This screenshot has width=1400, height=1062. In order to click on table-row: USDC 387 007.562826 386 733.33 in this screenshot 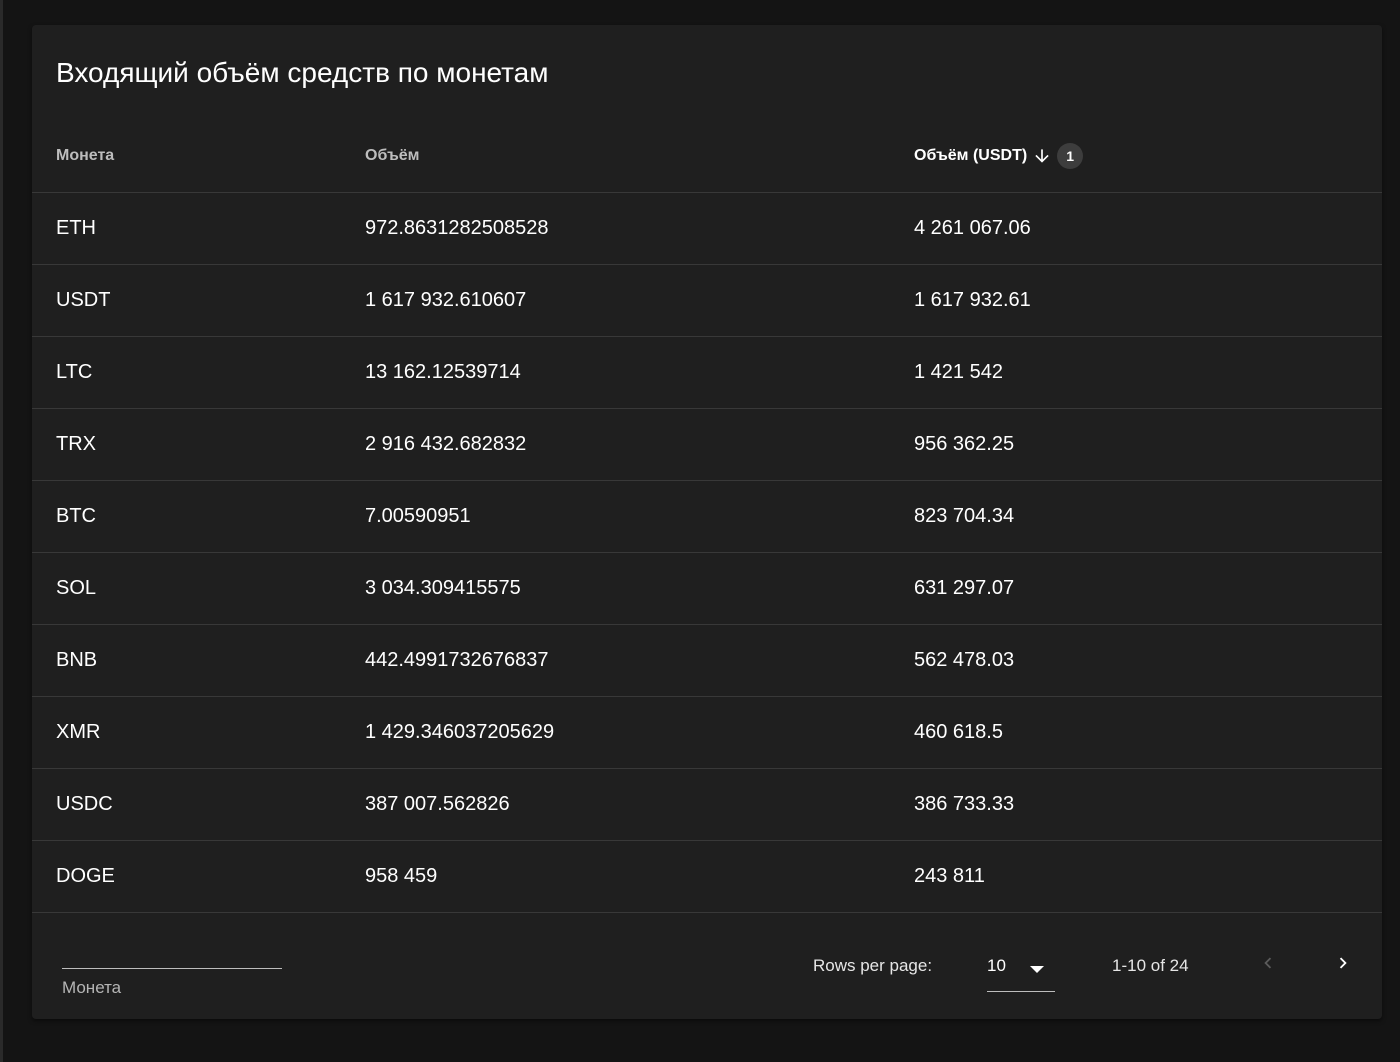, I will do `click(707, 805)`.